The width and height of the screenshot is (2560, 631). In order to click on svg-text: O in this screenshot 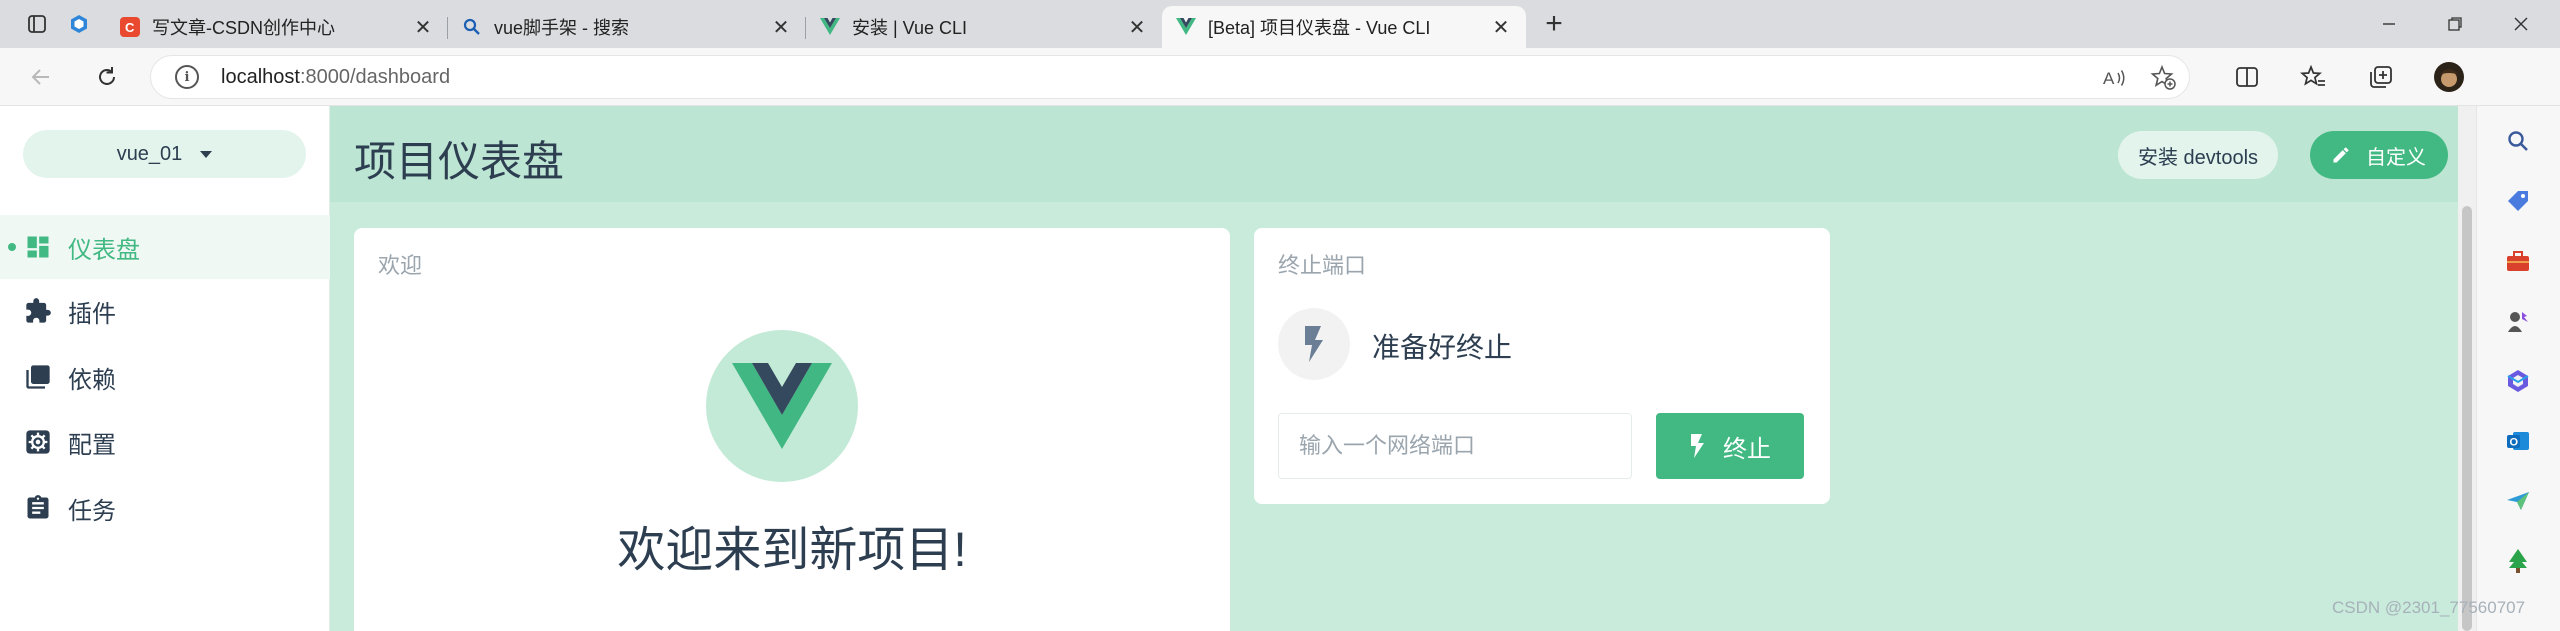, I will do `click(2514, 443)`.